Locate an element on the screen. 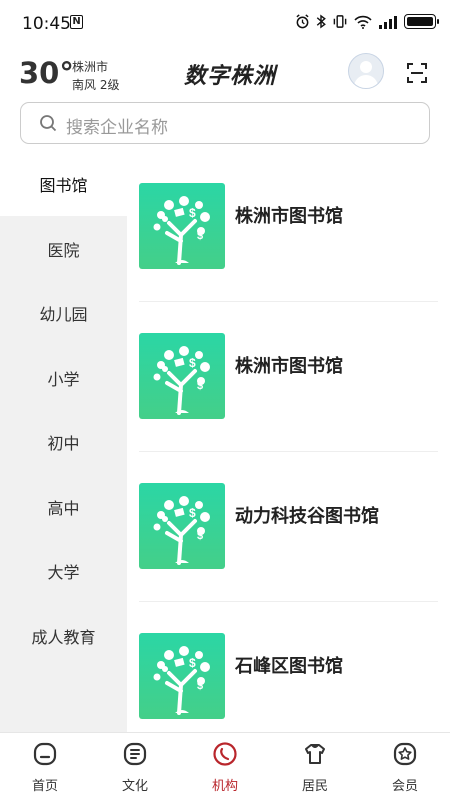  institution-card: $ $ 石峰区图书馆 is located at coordinates (288, 667).